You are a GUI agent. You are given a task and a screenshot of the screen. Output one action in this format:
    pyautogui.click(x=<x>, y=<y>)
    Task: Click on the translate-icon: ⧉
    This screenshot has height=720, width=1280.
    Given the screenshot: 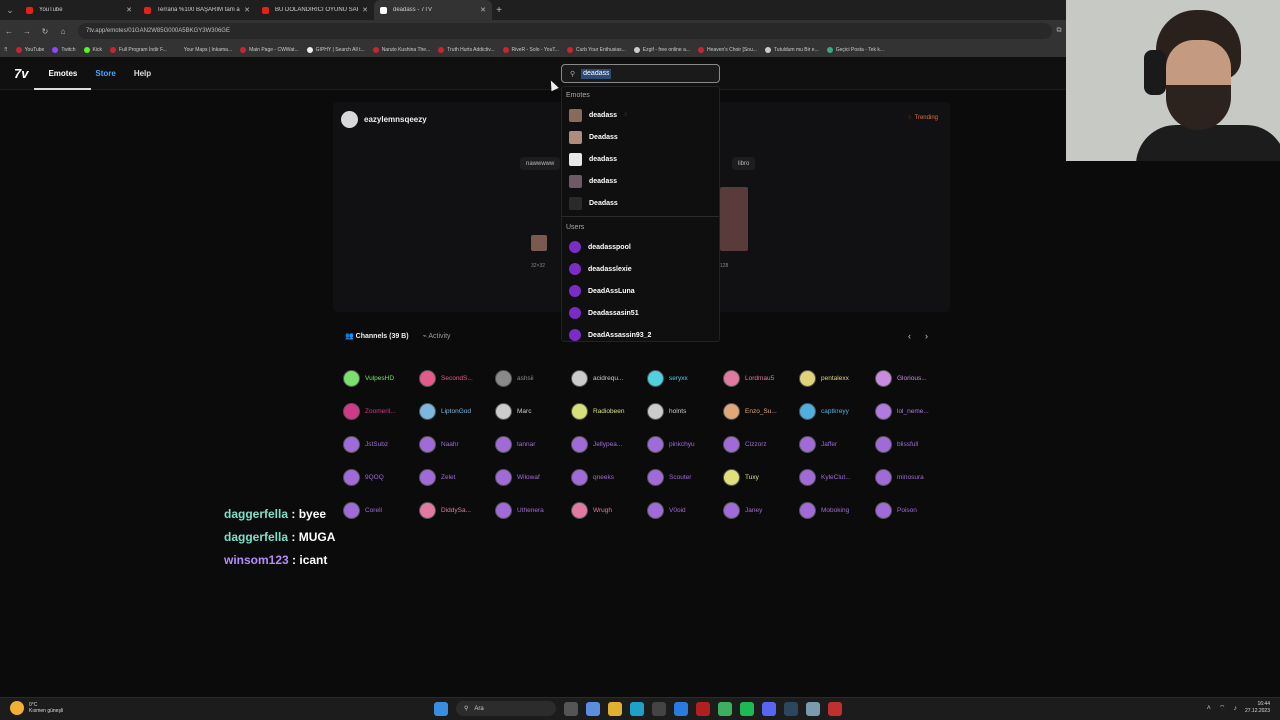 What is the action you would take?
    pyautogui.click(x=1059, y=31)
    